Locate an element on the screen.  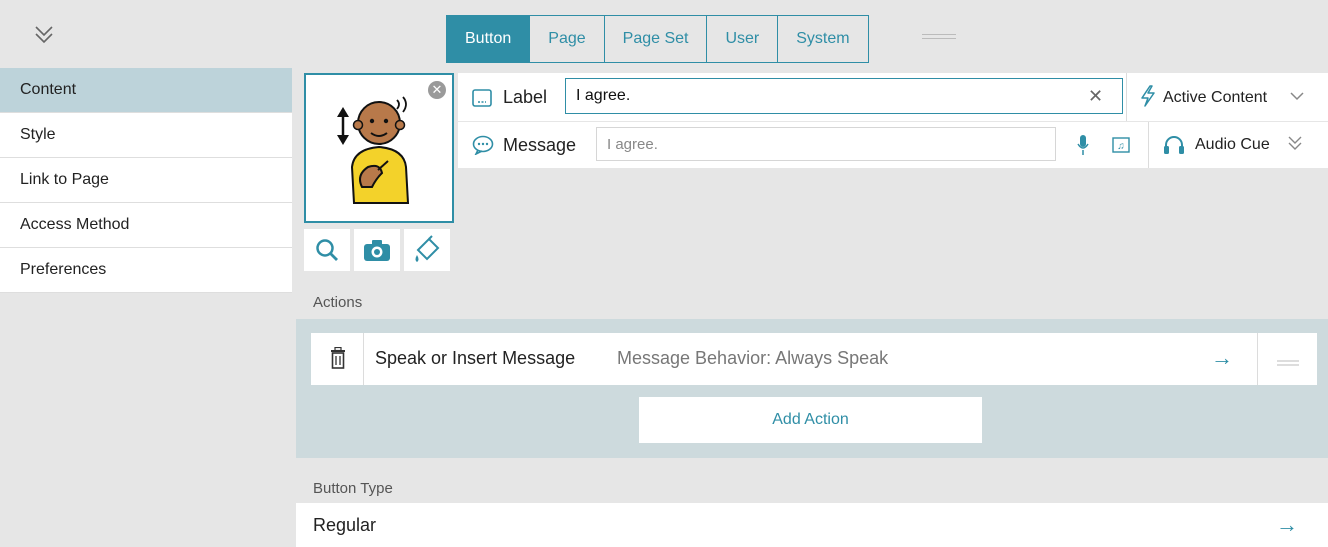
message-title: Message is located at coordinates (540, 145).